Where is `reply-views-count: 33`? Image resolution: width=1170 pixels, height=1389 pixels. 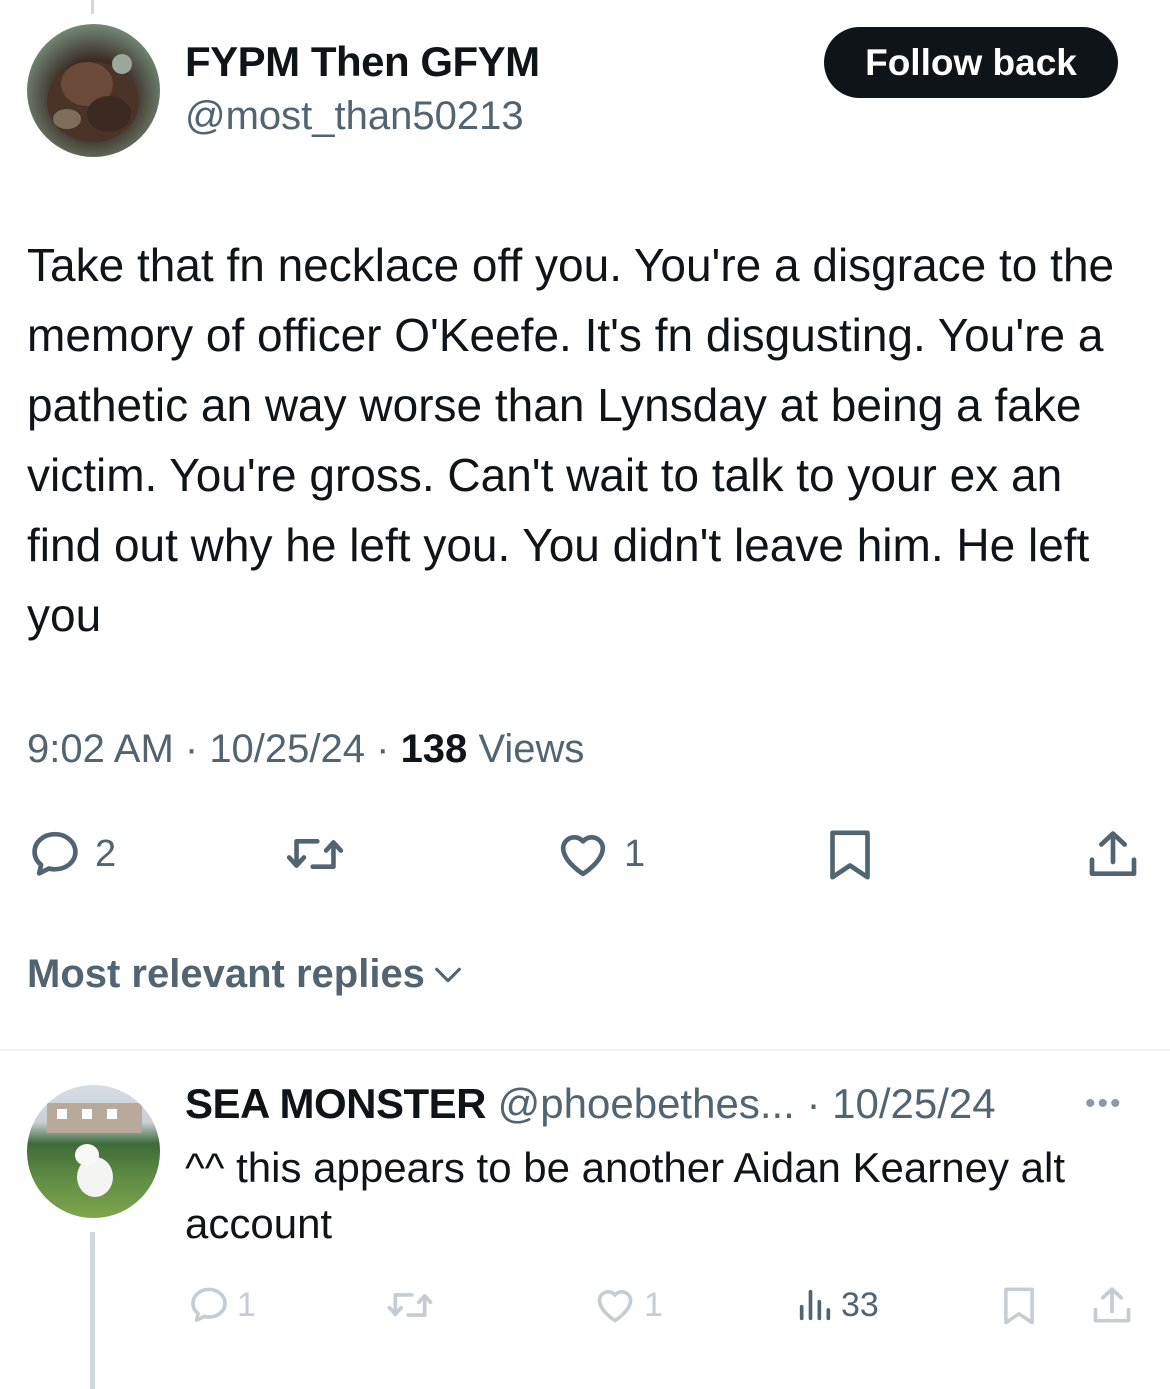
reply-views-count: 33 is located at coordinates (860, 1304).